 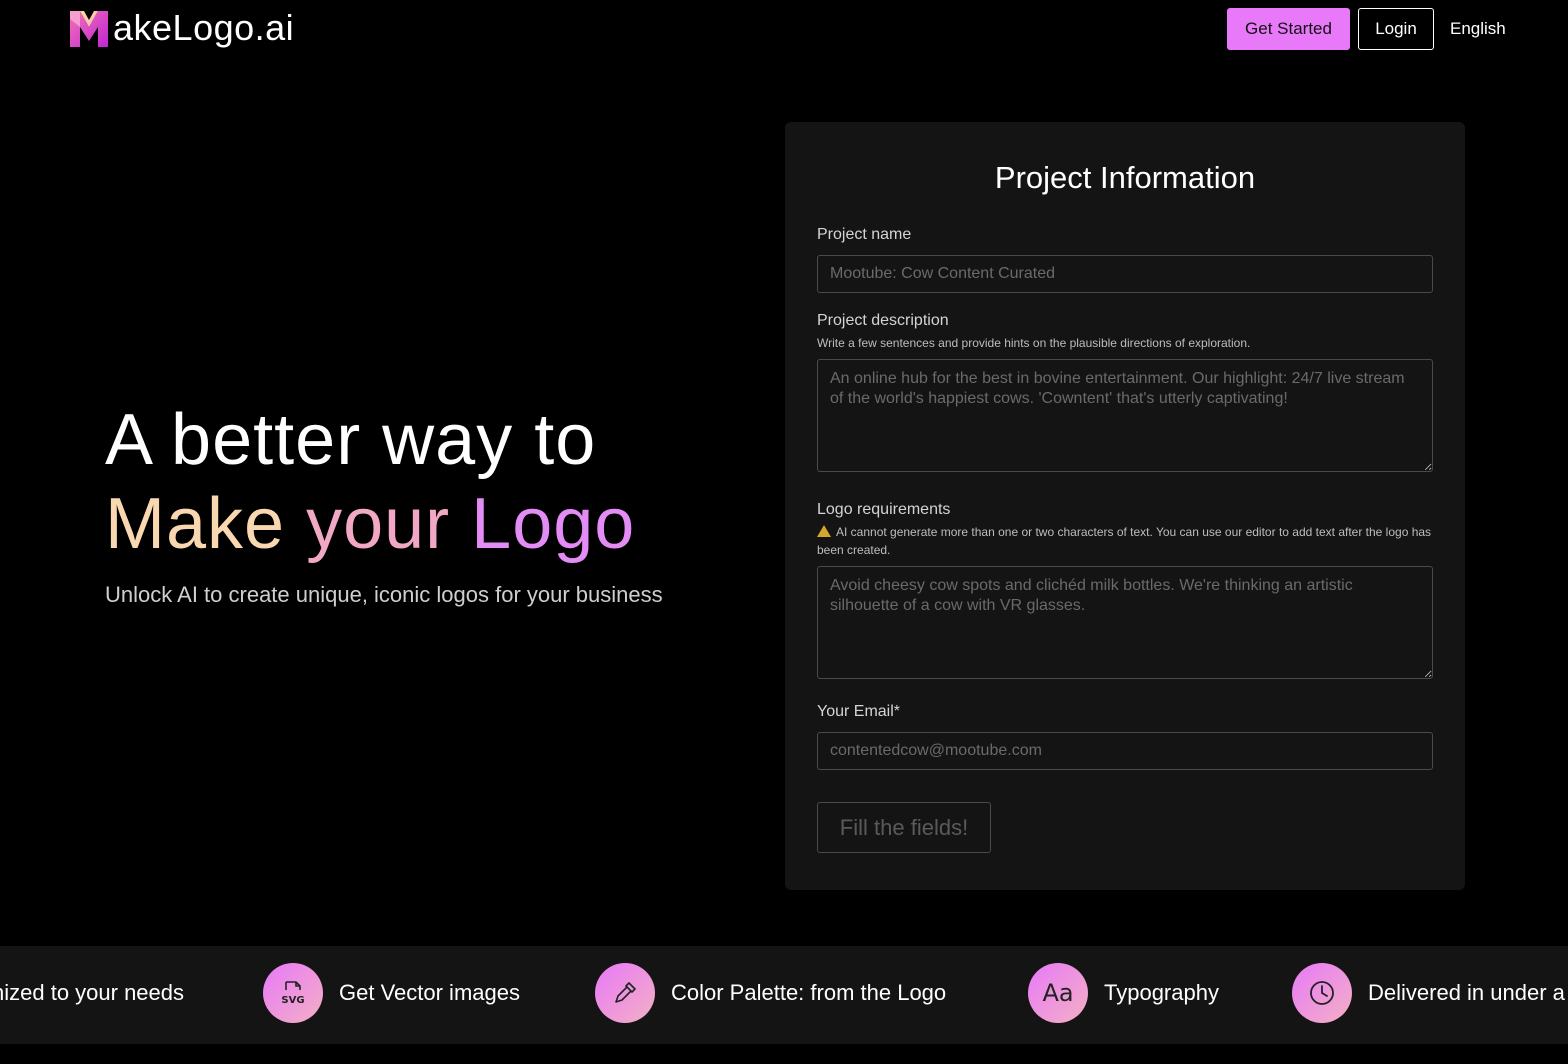 I want to click on project-name-group: Project name, so click(x=1125, y=259).